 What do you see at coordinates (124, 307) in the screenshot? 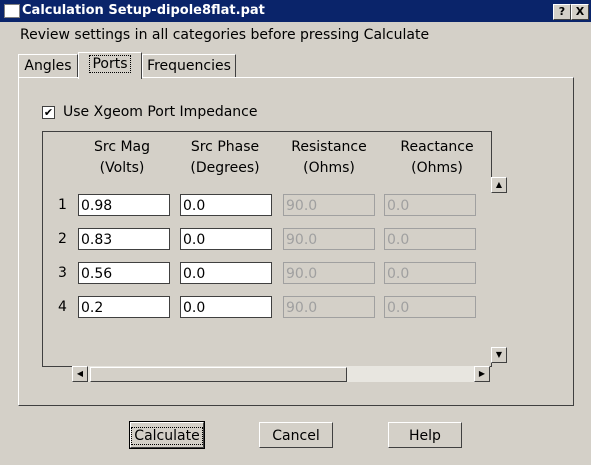
I see `src-mag-input: 0.2` at bounding box center [124, 307].